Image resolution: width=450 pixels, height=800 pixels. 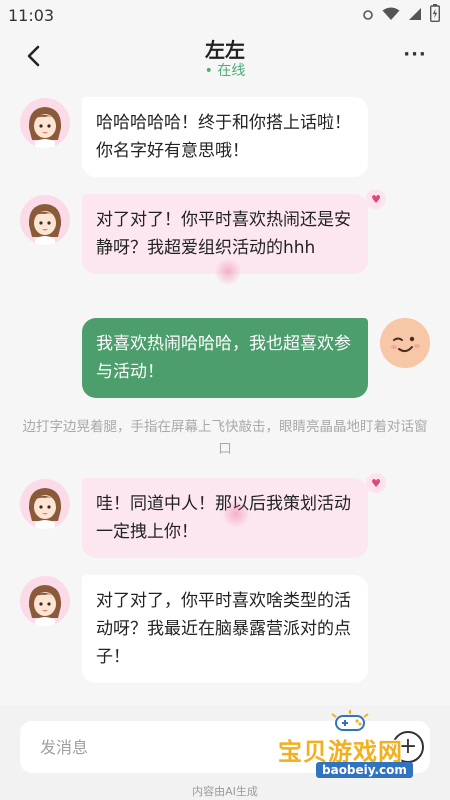 I want to click on wifi-icon, so click(x=391, y=15).